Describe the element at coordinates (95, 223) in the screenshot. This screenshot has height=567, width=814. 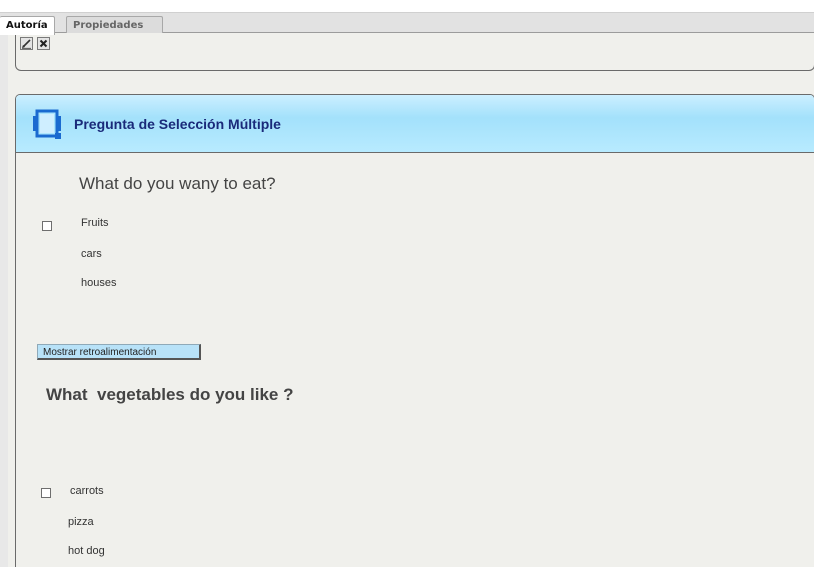
I see `option-label: Fruits` at that location.